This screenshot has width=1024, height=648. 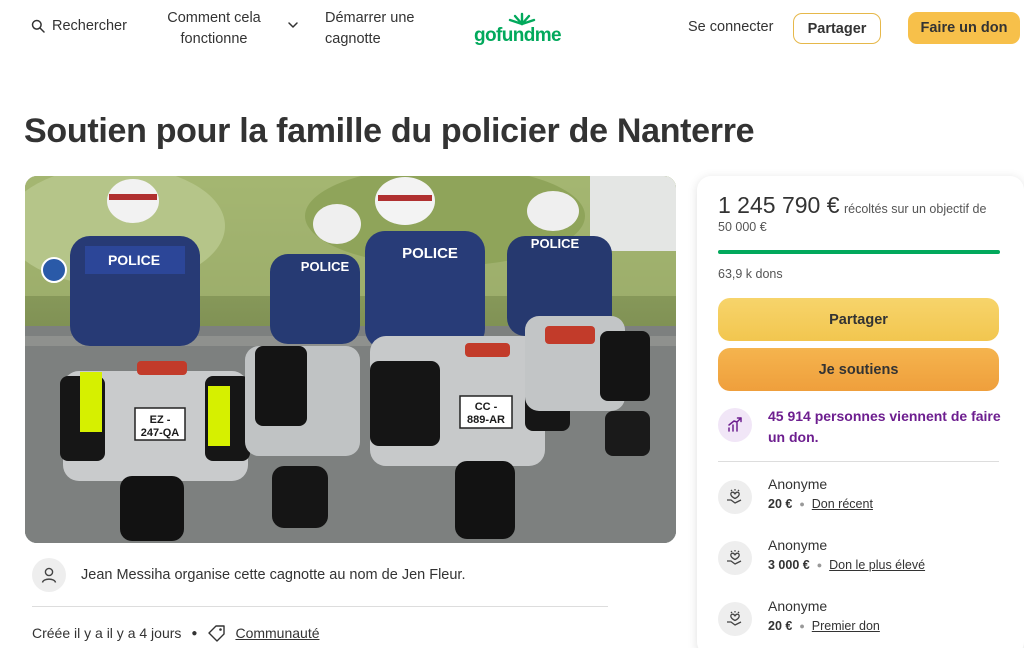 I want to click on donor-row: Anonyme 3 000 € ● Don le plus élevé, so click(x=860, y=559).